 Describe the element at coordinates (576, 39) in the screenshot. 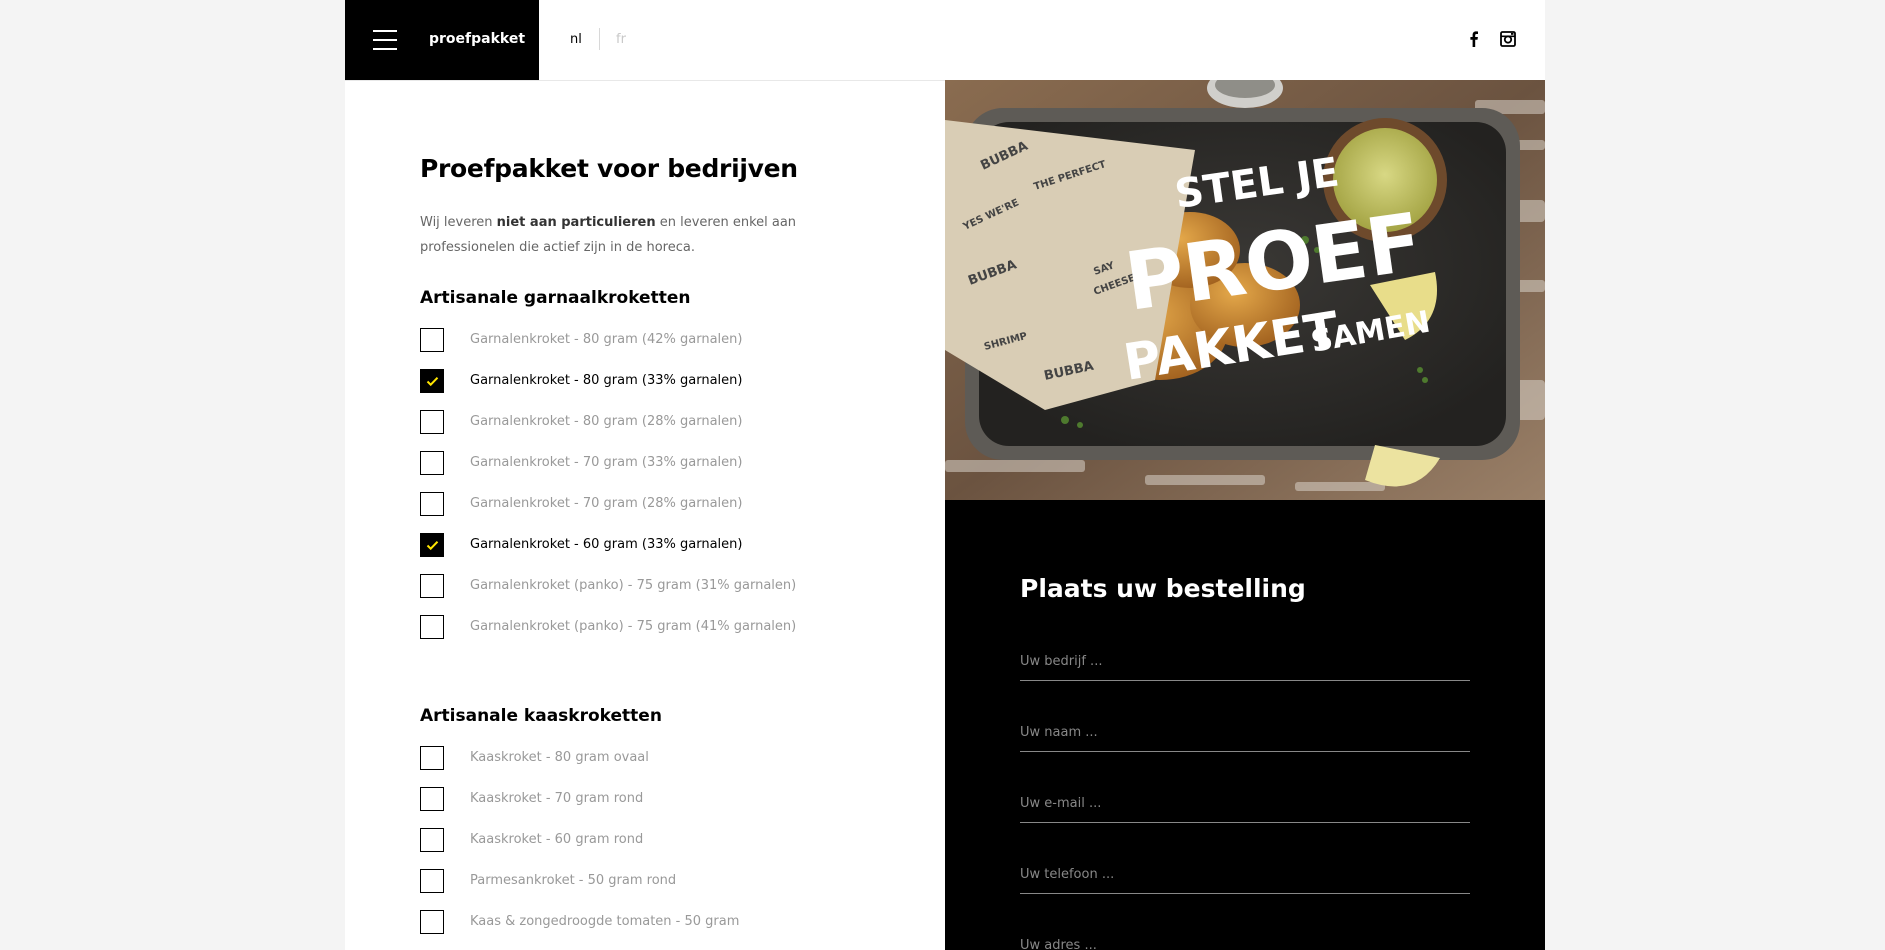

I see `lang-nl-link: nl` at that location.